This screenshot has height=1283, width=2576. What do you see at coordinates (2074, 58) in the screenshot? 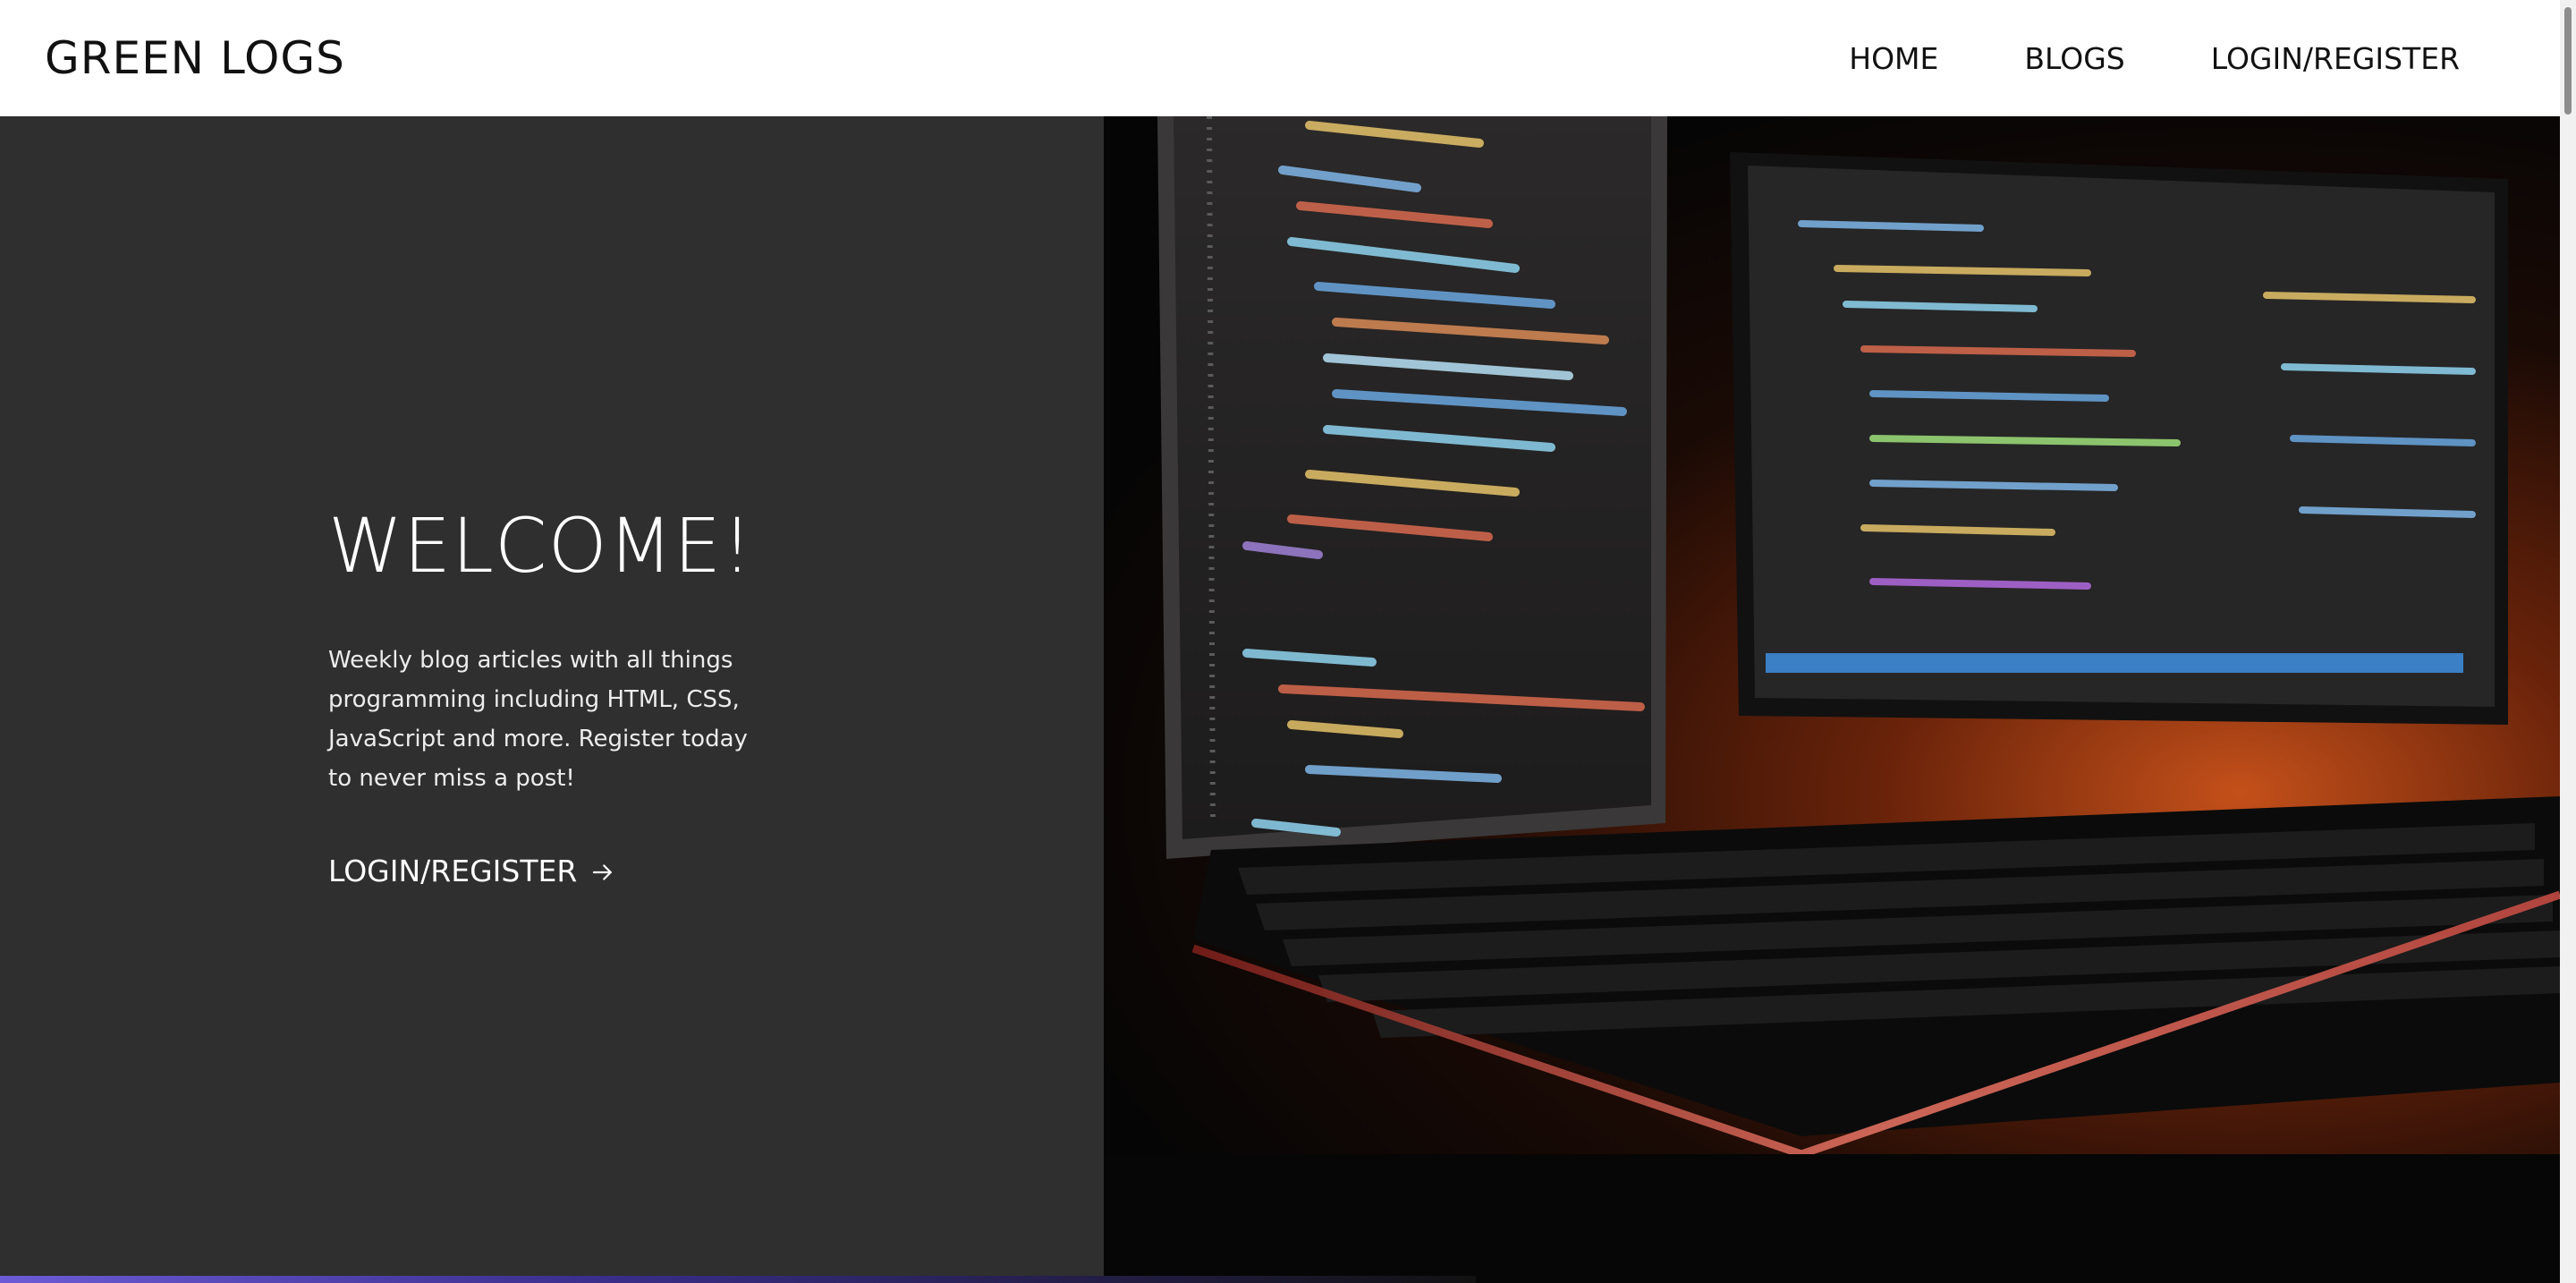
I see `nav-blogs-link: BLOGS` at bounding box center [2074, 58].